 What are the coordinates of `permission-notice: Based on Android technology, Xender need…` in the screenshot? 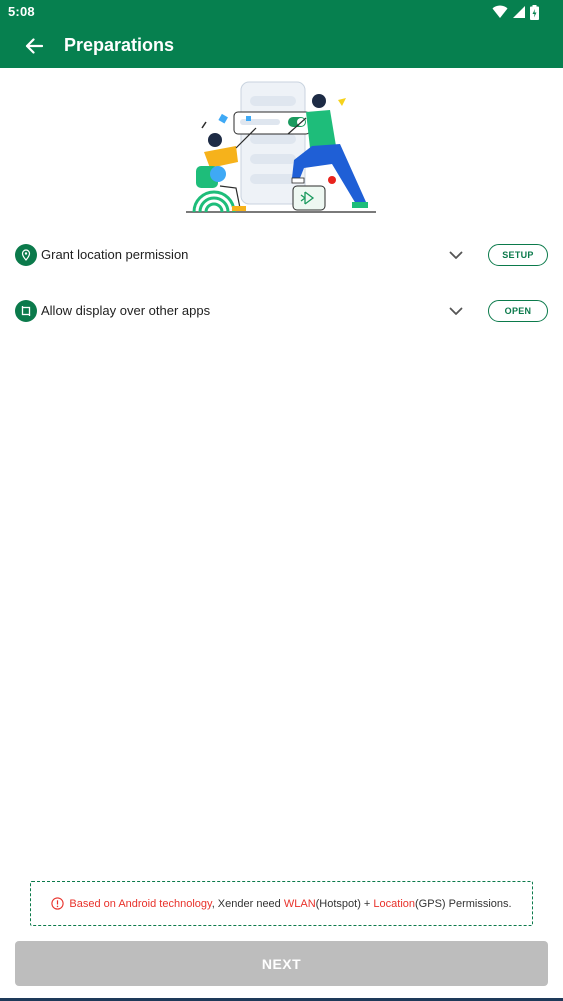 It's located at (281, 903).